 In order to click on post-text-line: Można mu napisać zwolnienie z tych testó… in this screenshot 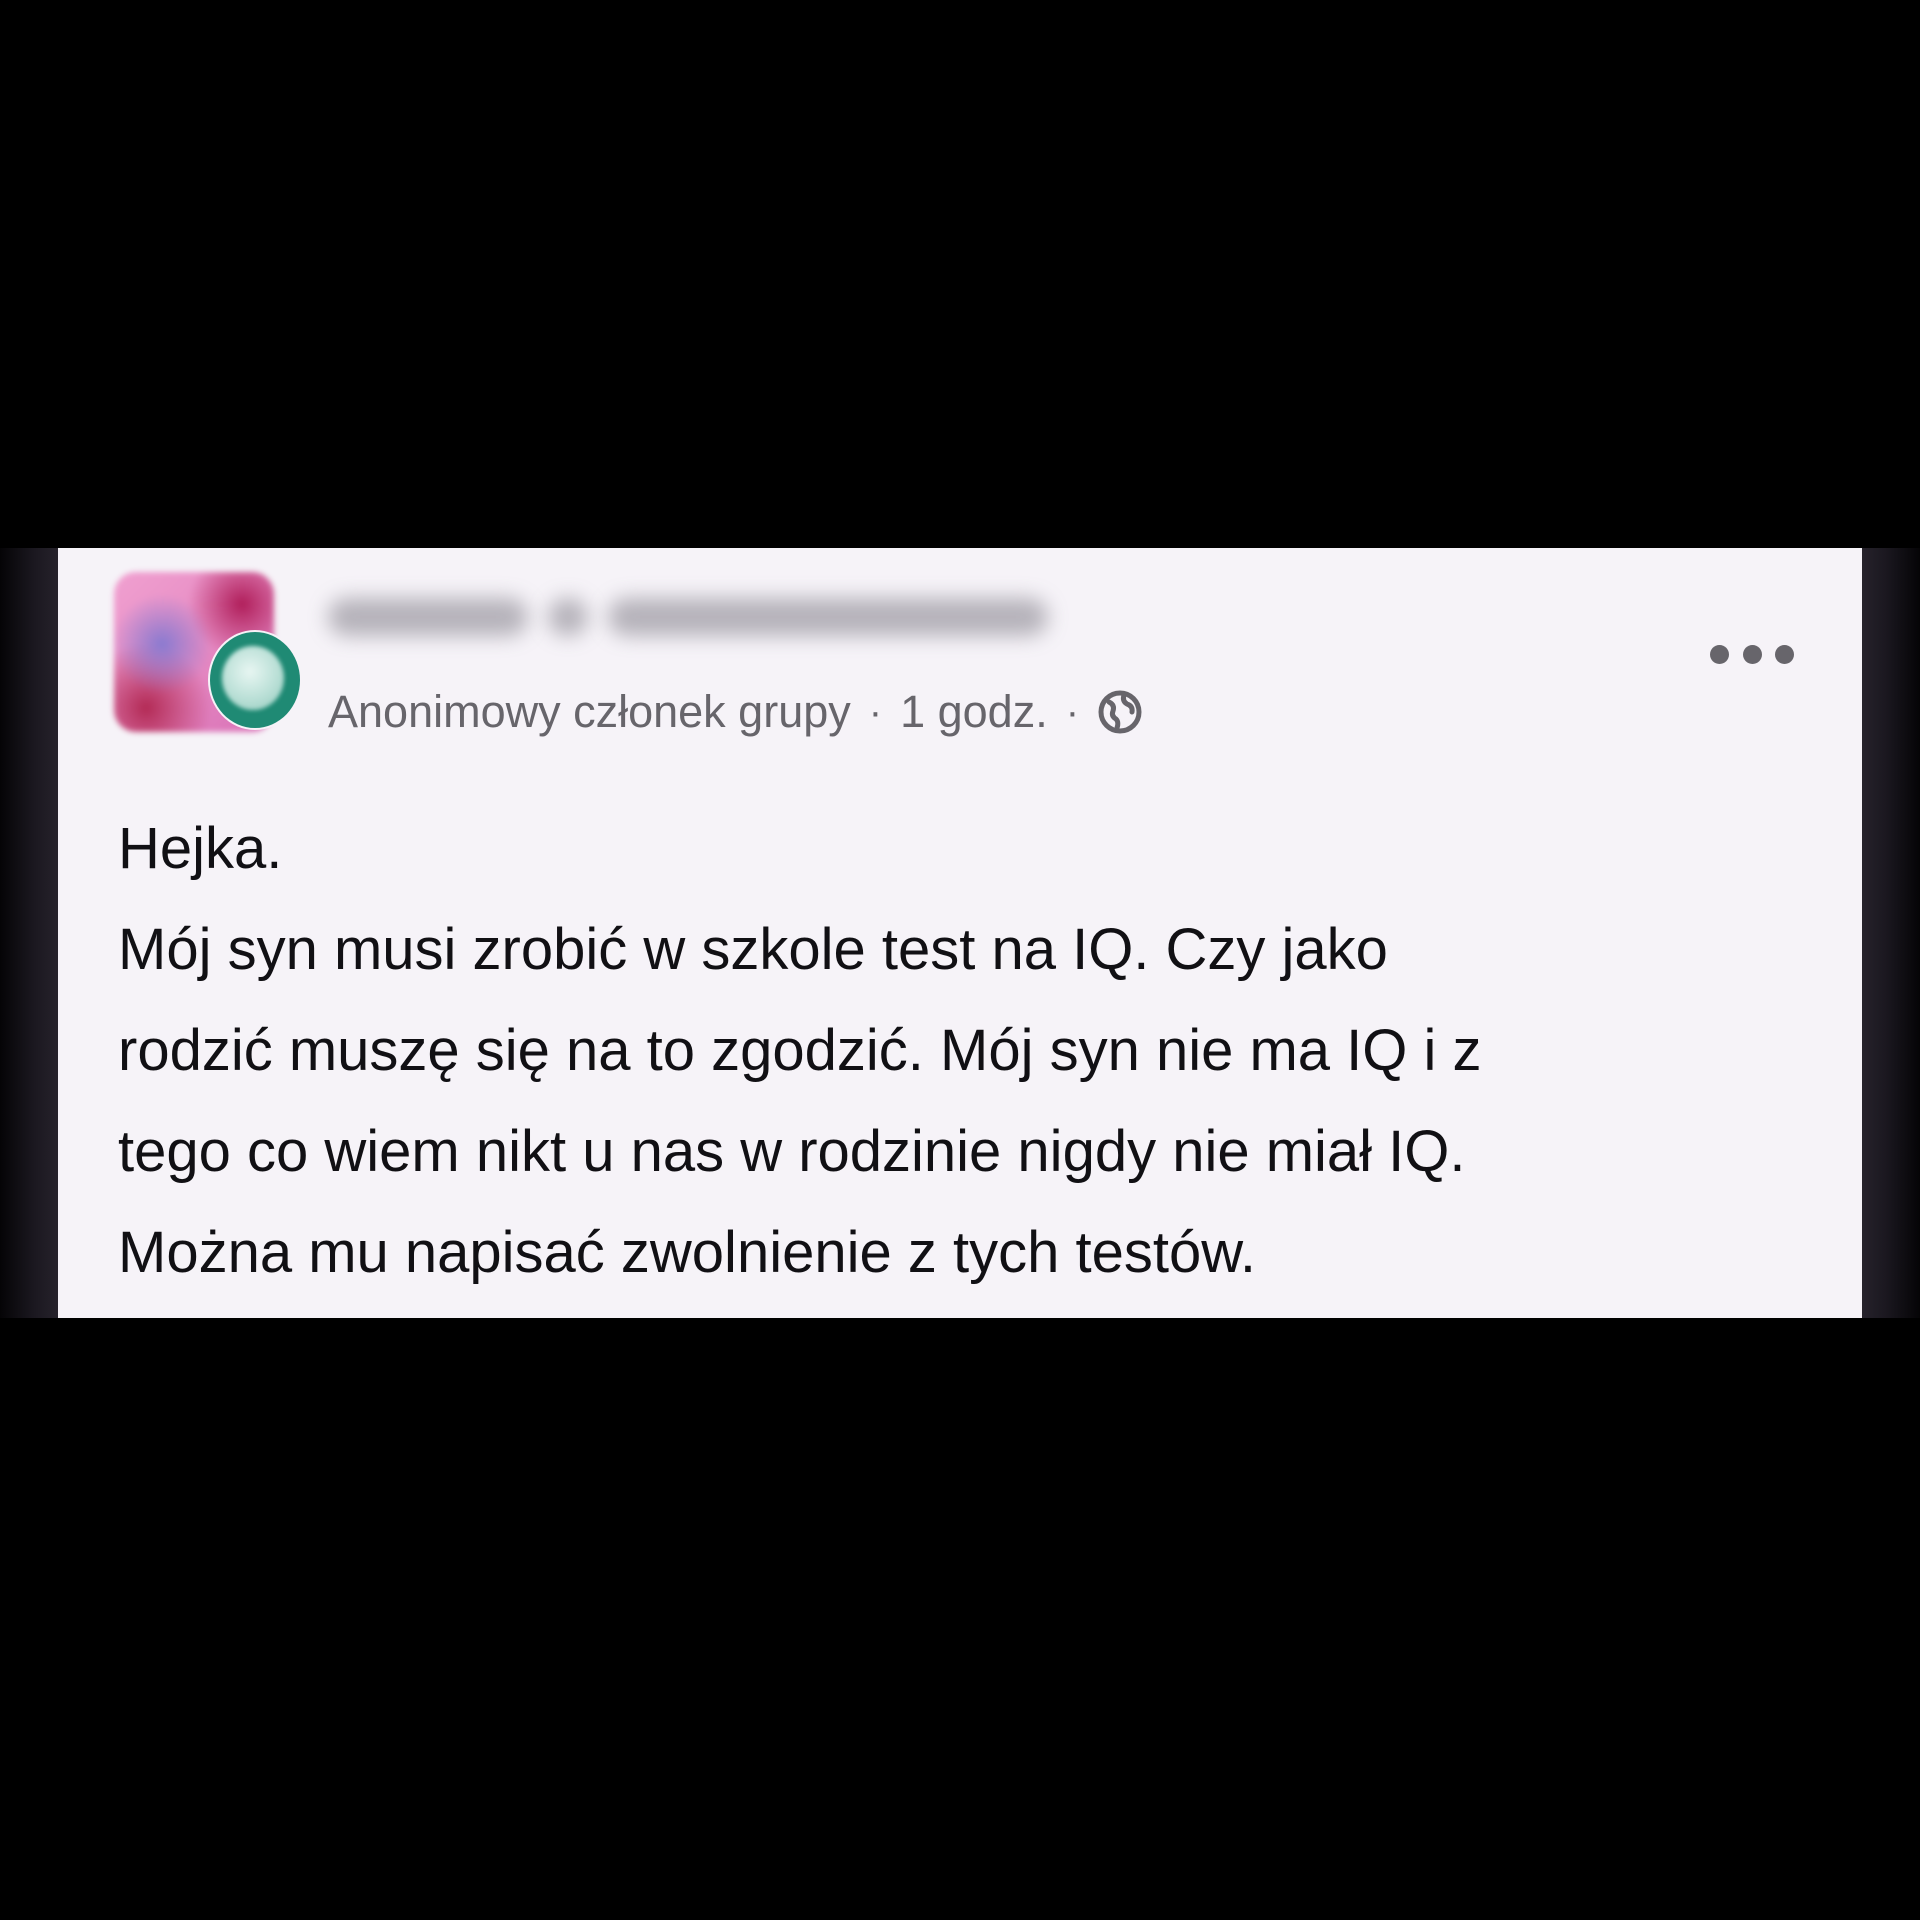, I will do `click(687, 1252)`.